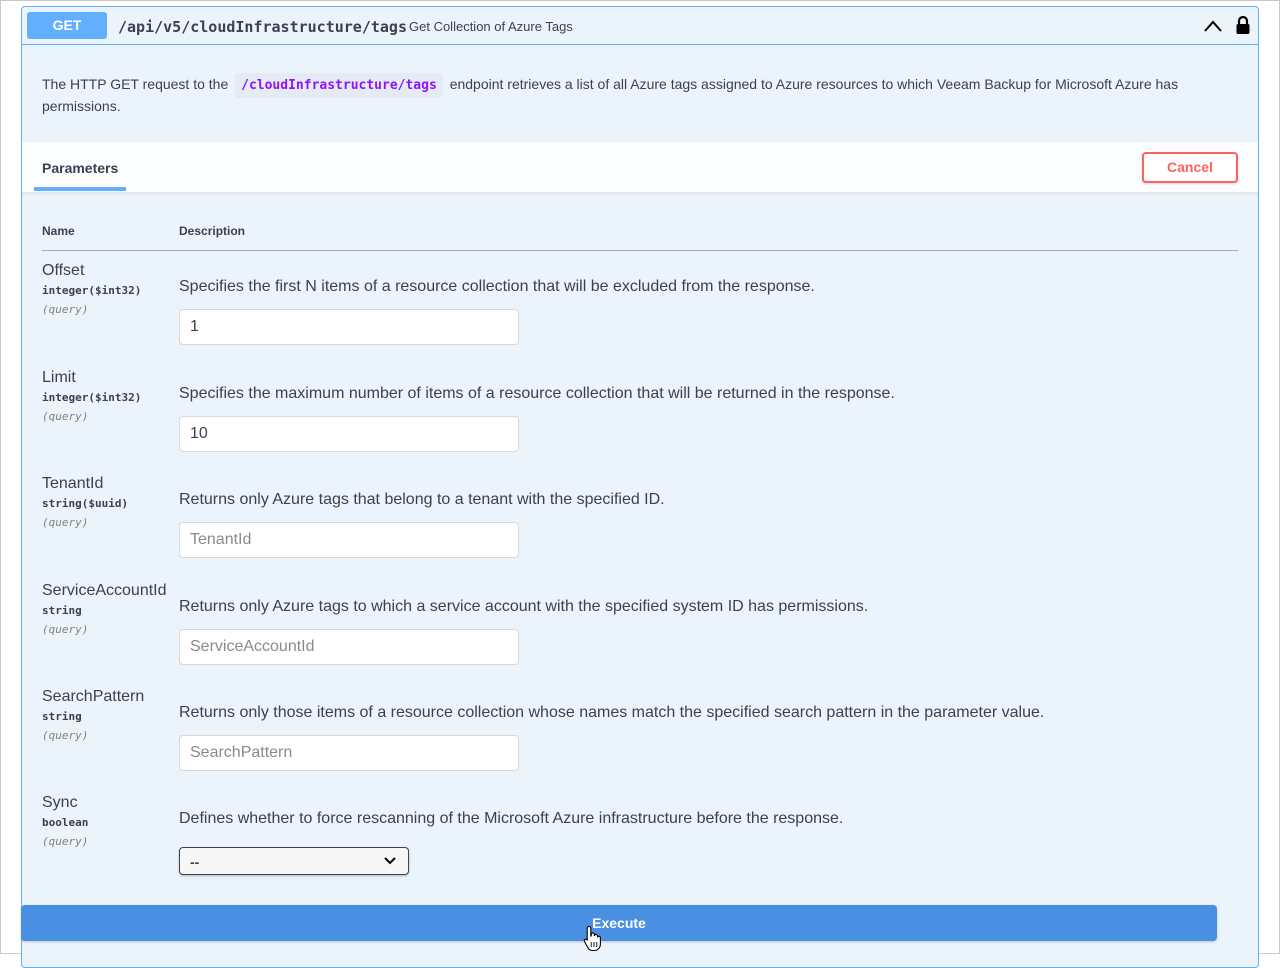  Describe the element at coordinates (491, 26) in the screenshot. I see `operation-summary-text: Get Collection of Azure Tags` at that location.